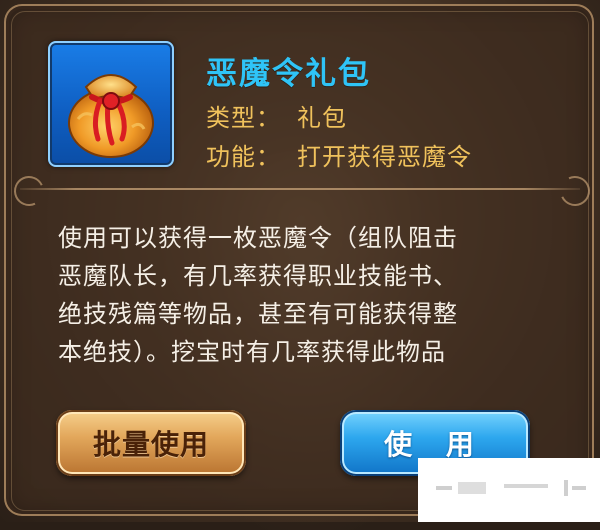 This screenshot has width=600, height=530. Describe the element at coordinates (252, 352) in the screenshot. I see `description-line: 本绝技）。挖宝时有几率获得此物品` at that location.